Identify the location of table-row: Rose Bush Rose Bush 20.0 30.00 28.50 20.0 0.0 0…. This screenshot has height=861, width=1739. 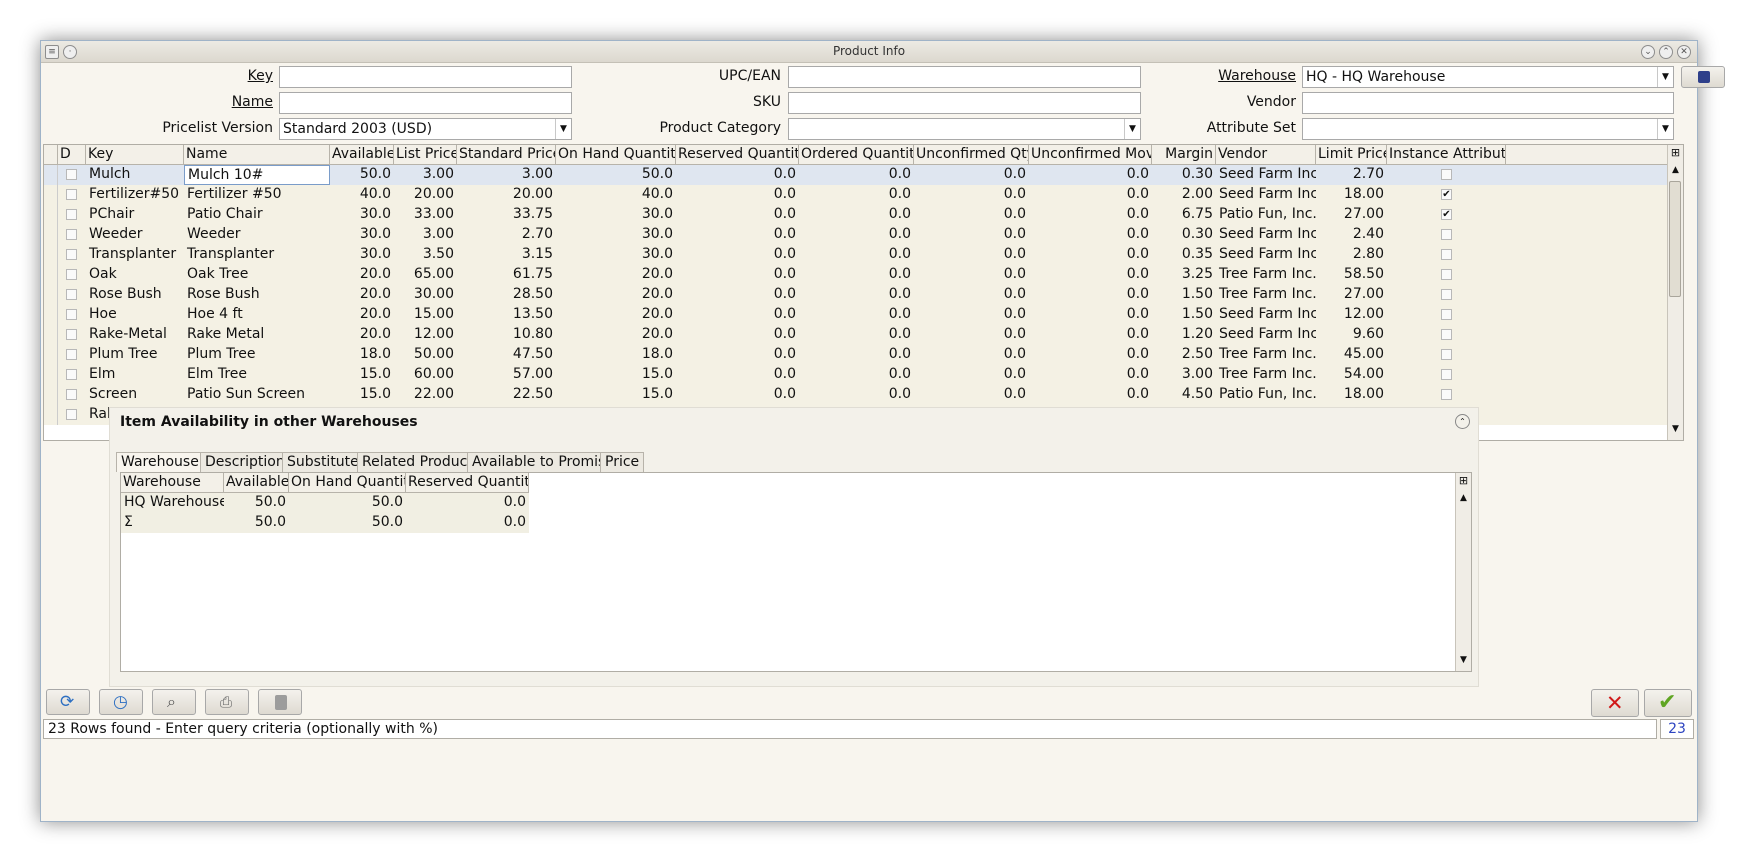
(855, 295).